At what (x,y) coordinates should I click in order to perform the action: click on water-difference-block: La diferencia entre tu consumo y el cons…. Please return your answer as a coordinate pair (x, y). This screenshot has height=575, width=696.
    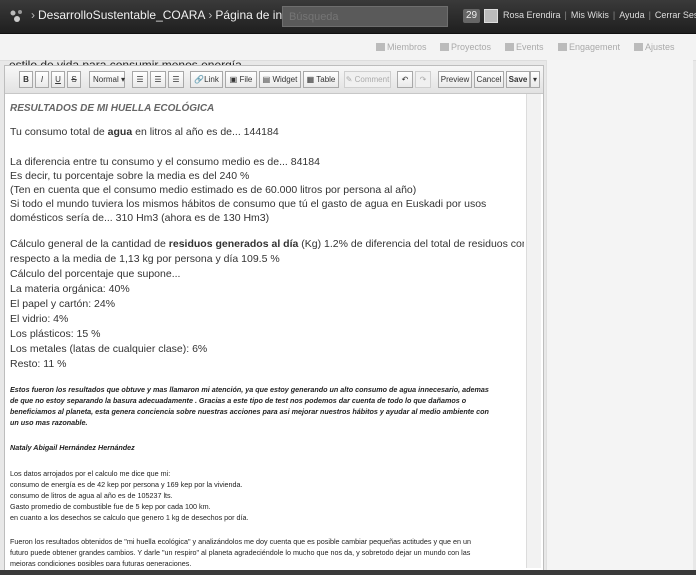
    Looking at the image, I should click on (267, 190).